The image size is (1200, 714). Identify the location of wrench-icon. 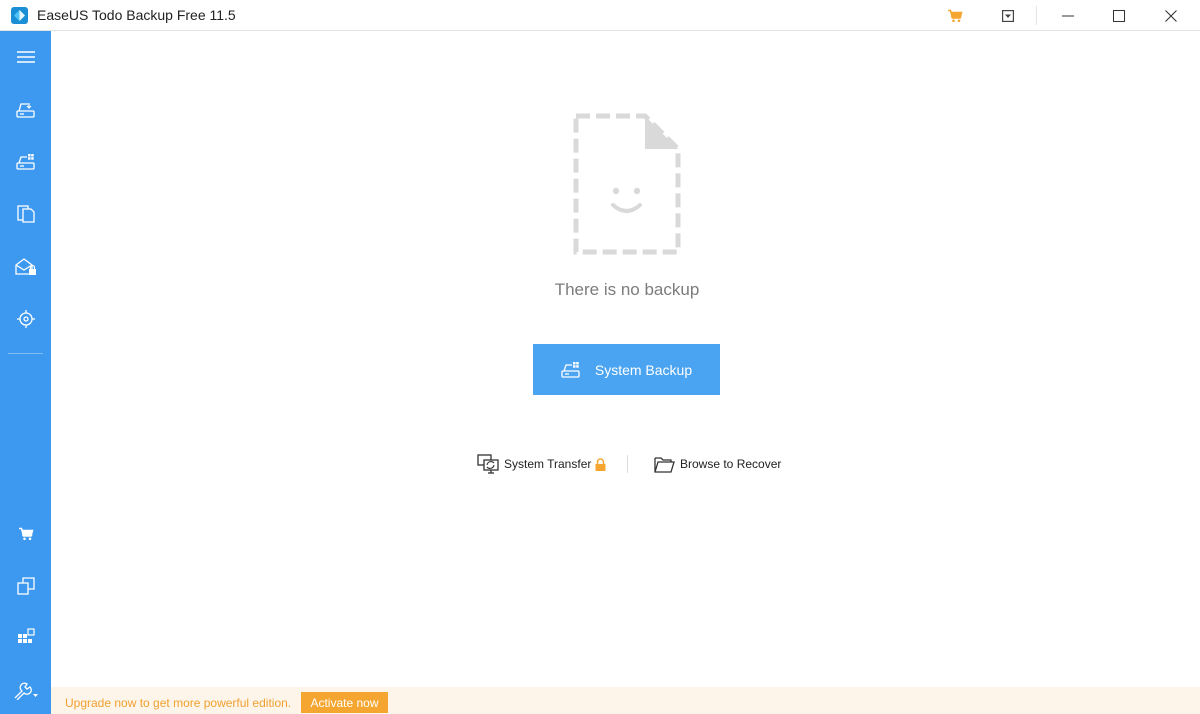
(26, 691).